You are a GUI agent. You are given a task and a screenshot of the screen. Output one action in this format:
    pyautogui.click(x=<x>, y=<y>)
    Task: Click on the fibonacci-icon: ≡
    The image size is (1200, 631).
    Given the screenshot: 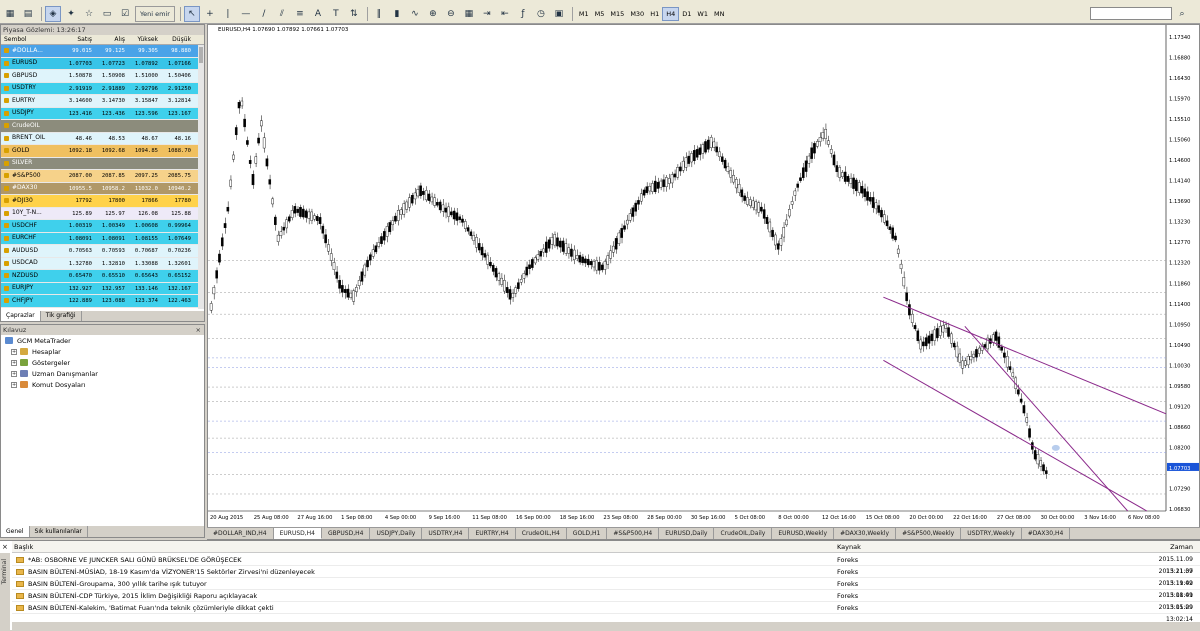 What is the action you would take?
    pyautogui.click(x=300, y=14)
    